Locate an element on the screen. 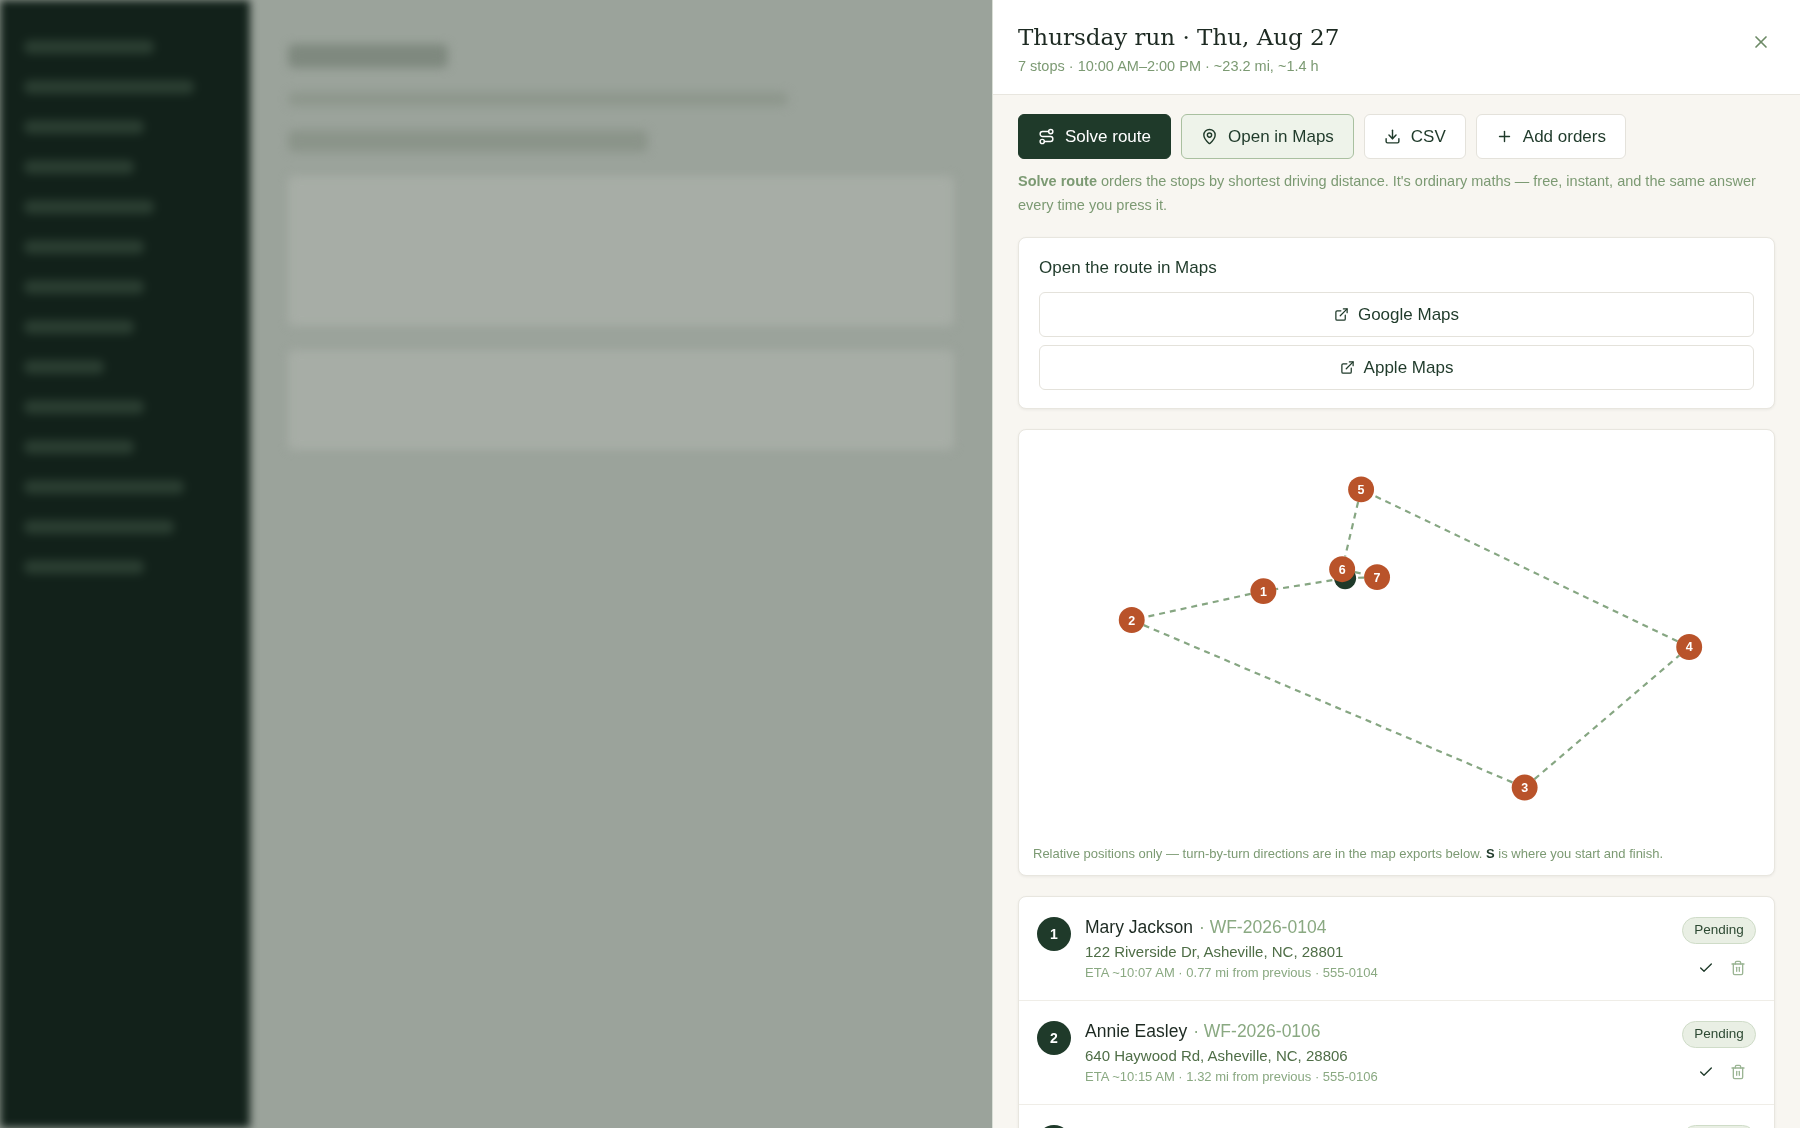 This screenshot has width=1800, height=1128. stop-marker: 3 is located at coordinates (1524, 787).